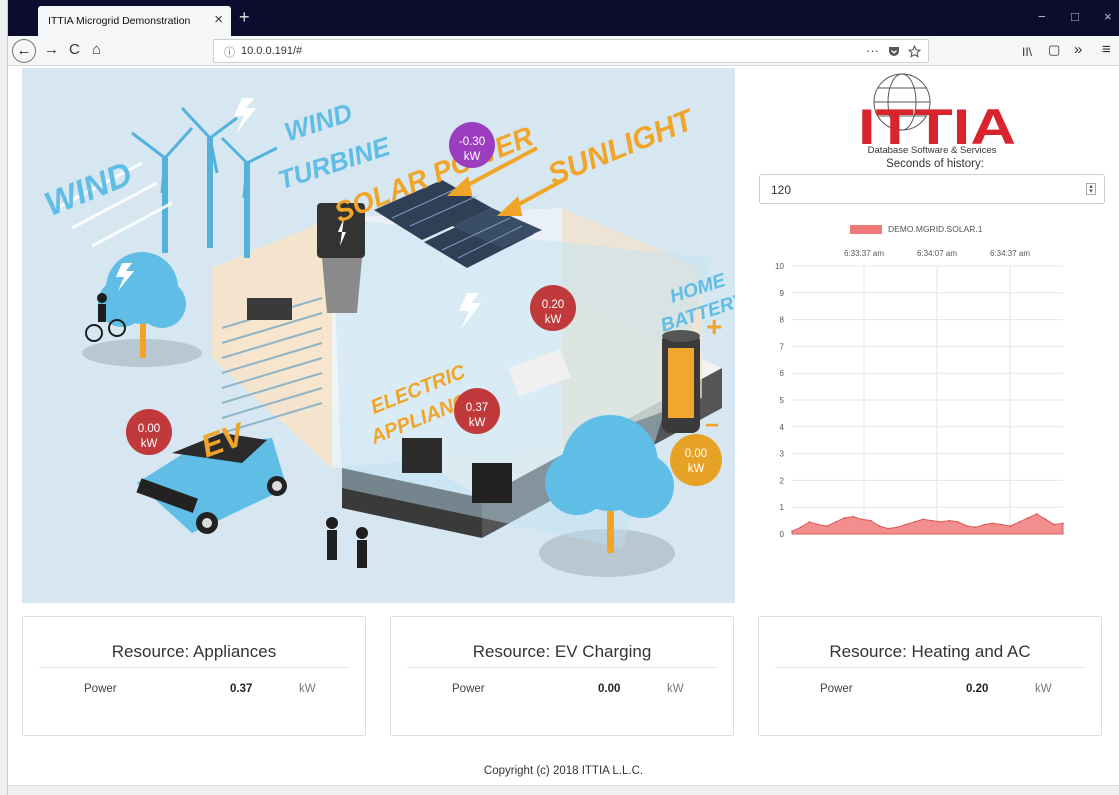 This screenshot has height=795, width=1119. Describe the element at coordinates (74, 50) in the screenshot. I see `reload-icon: C` at that location.